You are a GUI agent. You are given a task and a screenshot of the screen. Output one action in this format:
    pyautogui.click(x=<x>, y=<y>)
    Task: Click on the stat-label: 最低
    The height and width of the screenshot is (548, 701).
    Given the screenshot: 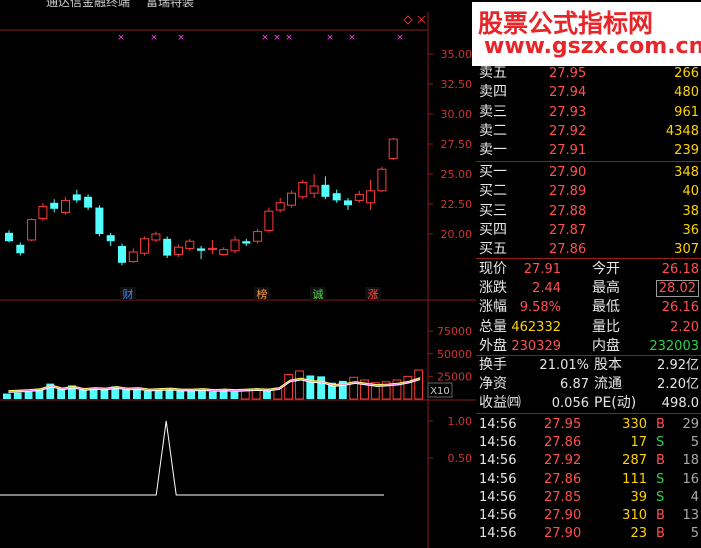 What is the action you would take?
    pyautogui.click(x=606, y=307)
    